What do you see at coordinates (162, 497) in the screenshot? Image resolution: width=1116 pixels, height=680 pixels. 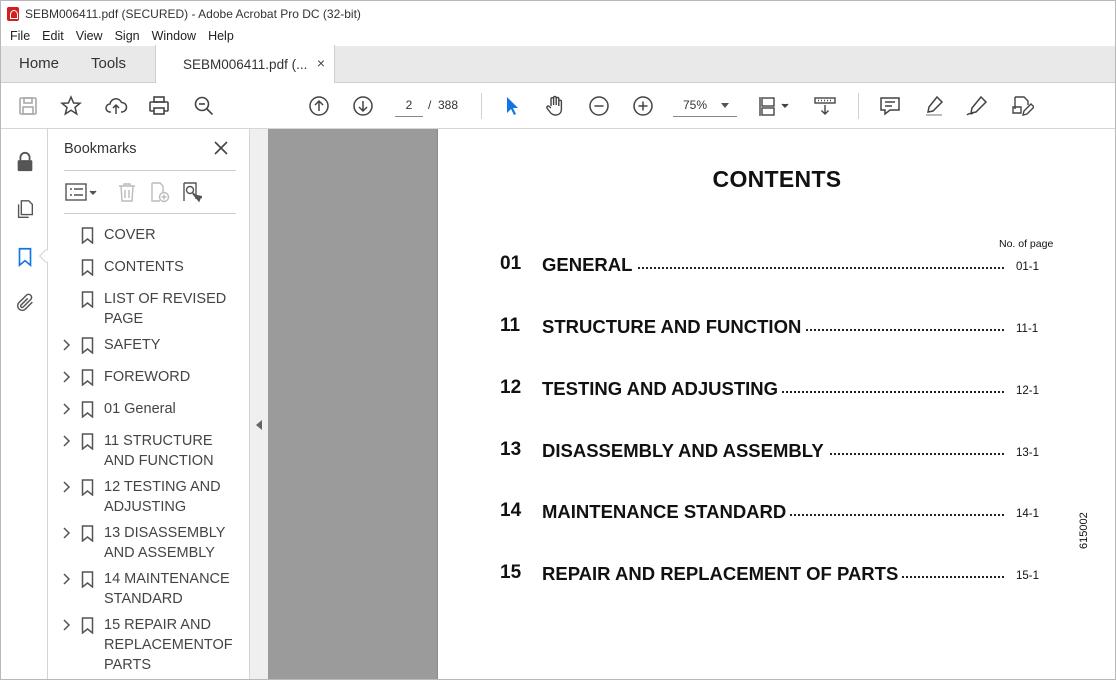 I see `bookmark-label: 12 TESTING AND ADJUSTING` at bounding box center [162, 497].